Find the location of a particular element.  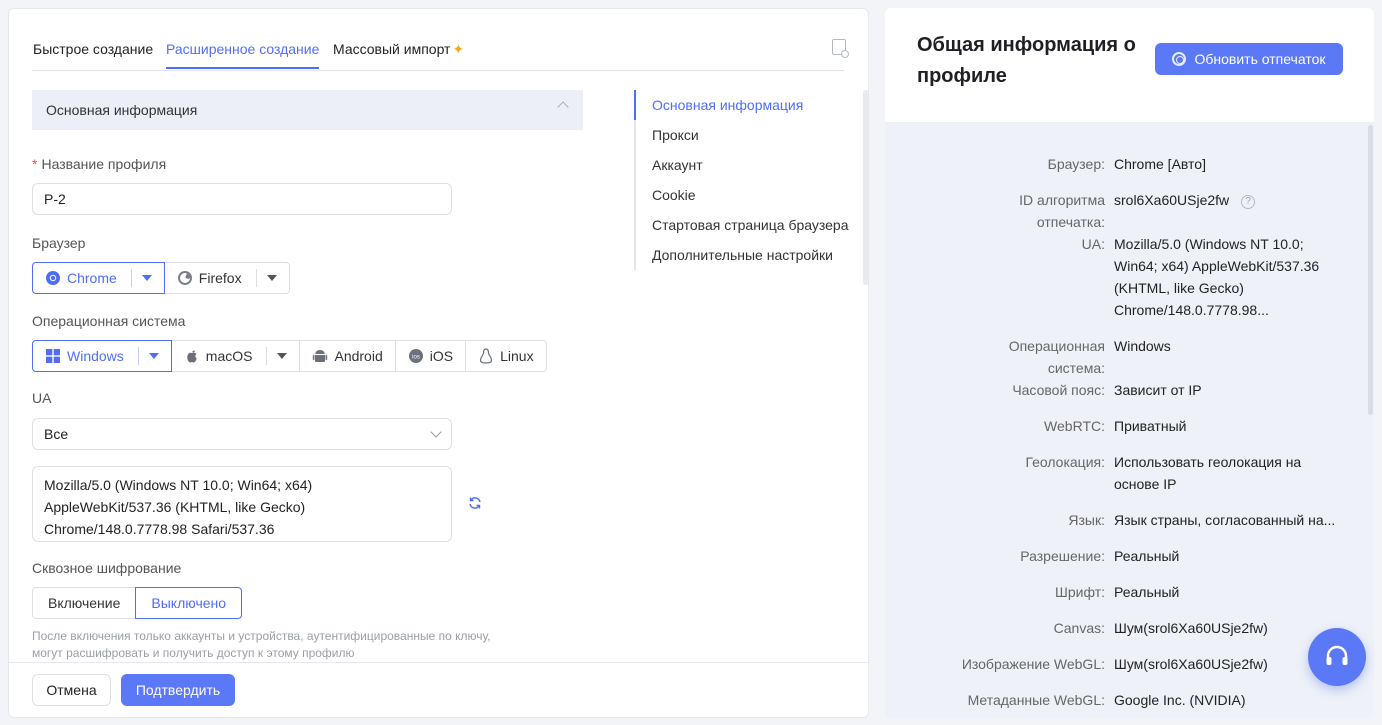

svg-text: ios is located at coordinates (416, 357).